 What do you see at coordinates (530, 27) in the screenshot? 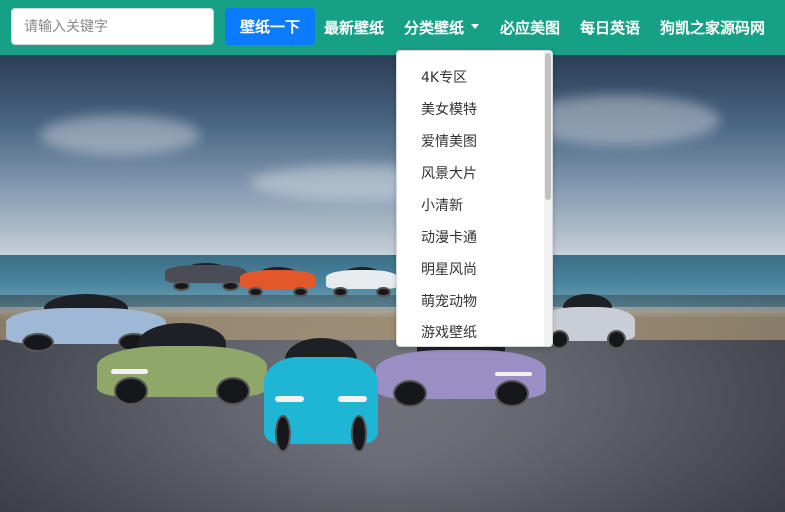
I see `nav-bing-images: 必应美图` at bounding box center [530, 27].